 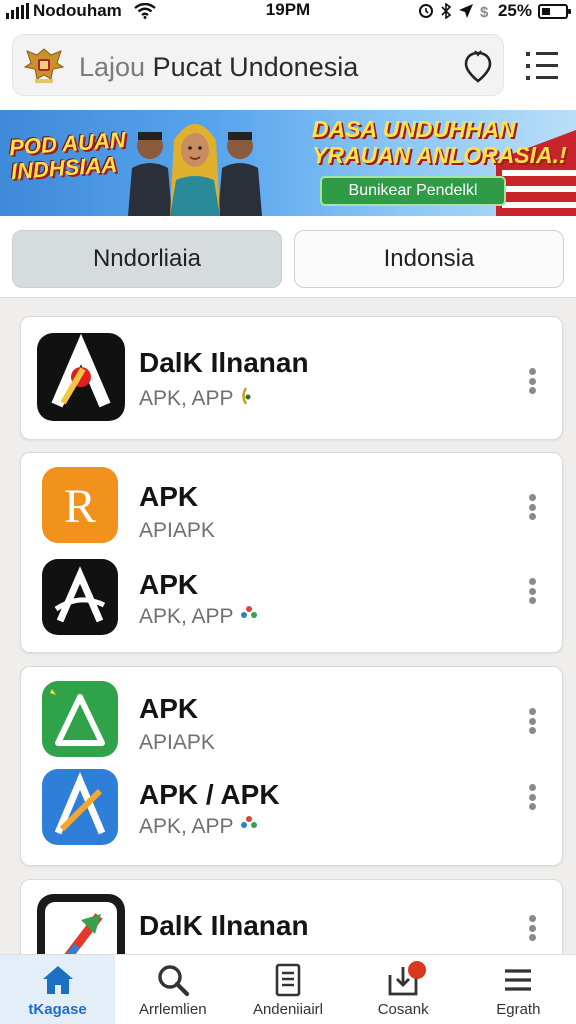 What do you see at coordinates (518, 980) in the screenshot?
I see `menu-icon` at bounding box center [518, 980].